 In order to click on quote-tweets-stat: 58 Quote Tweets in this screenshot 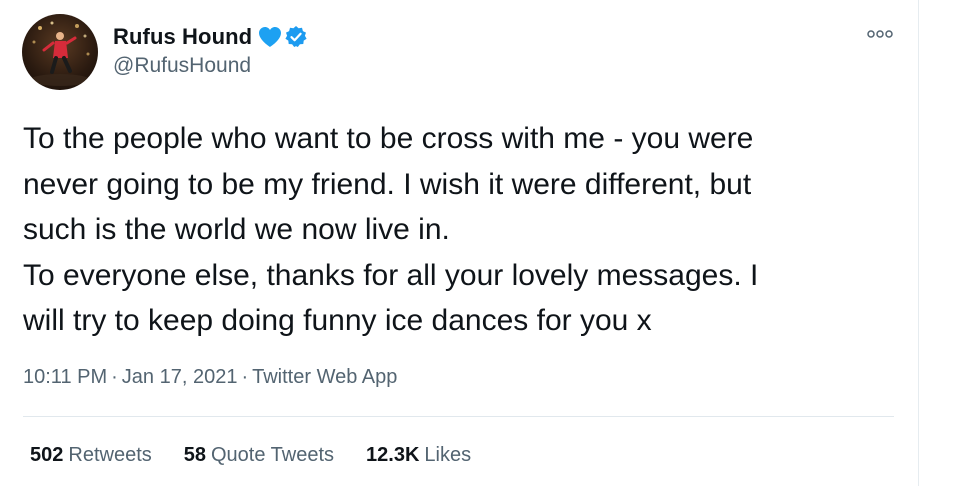, I will do `click(259, 455)`.